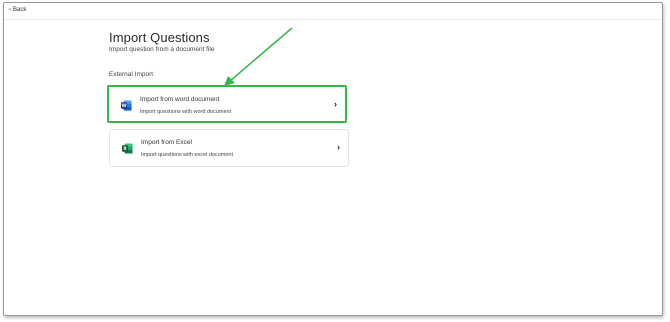 Image resolution: width=670 pixels, height=322 pixels. Describe the element at coordinates (166, 142) in the screenshot. I see `import-excel-title: Import from Excel` at that location.